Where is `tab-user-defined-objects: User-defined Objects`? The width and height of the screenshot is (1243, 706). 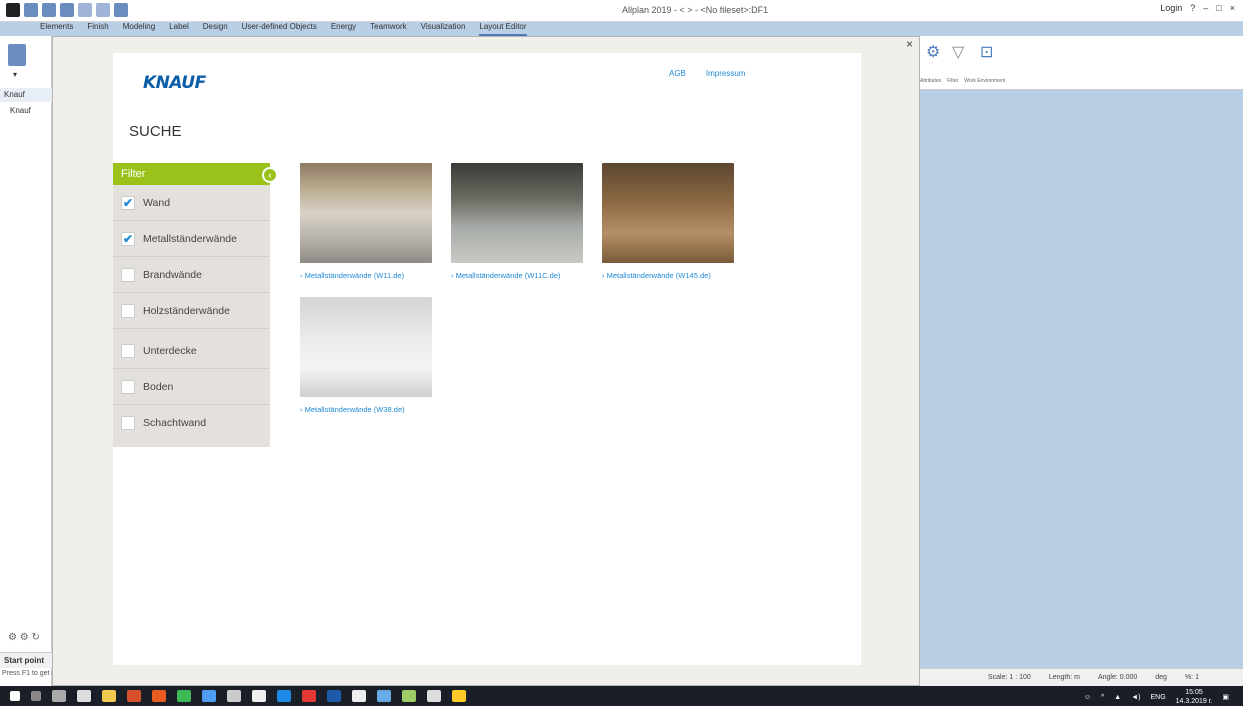 tab-user-defined-objects: User-defined Objects is located at coordinates (279, 29).